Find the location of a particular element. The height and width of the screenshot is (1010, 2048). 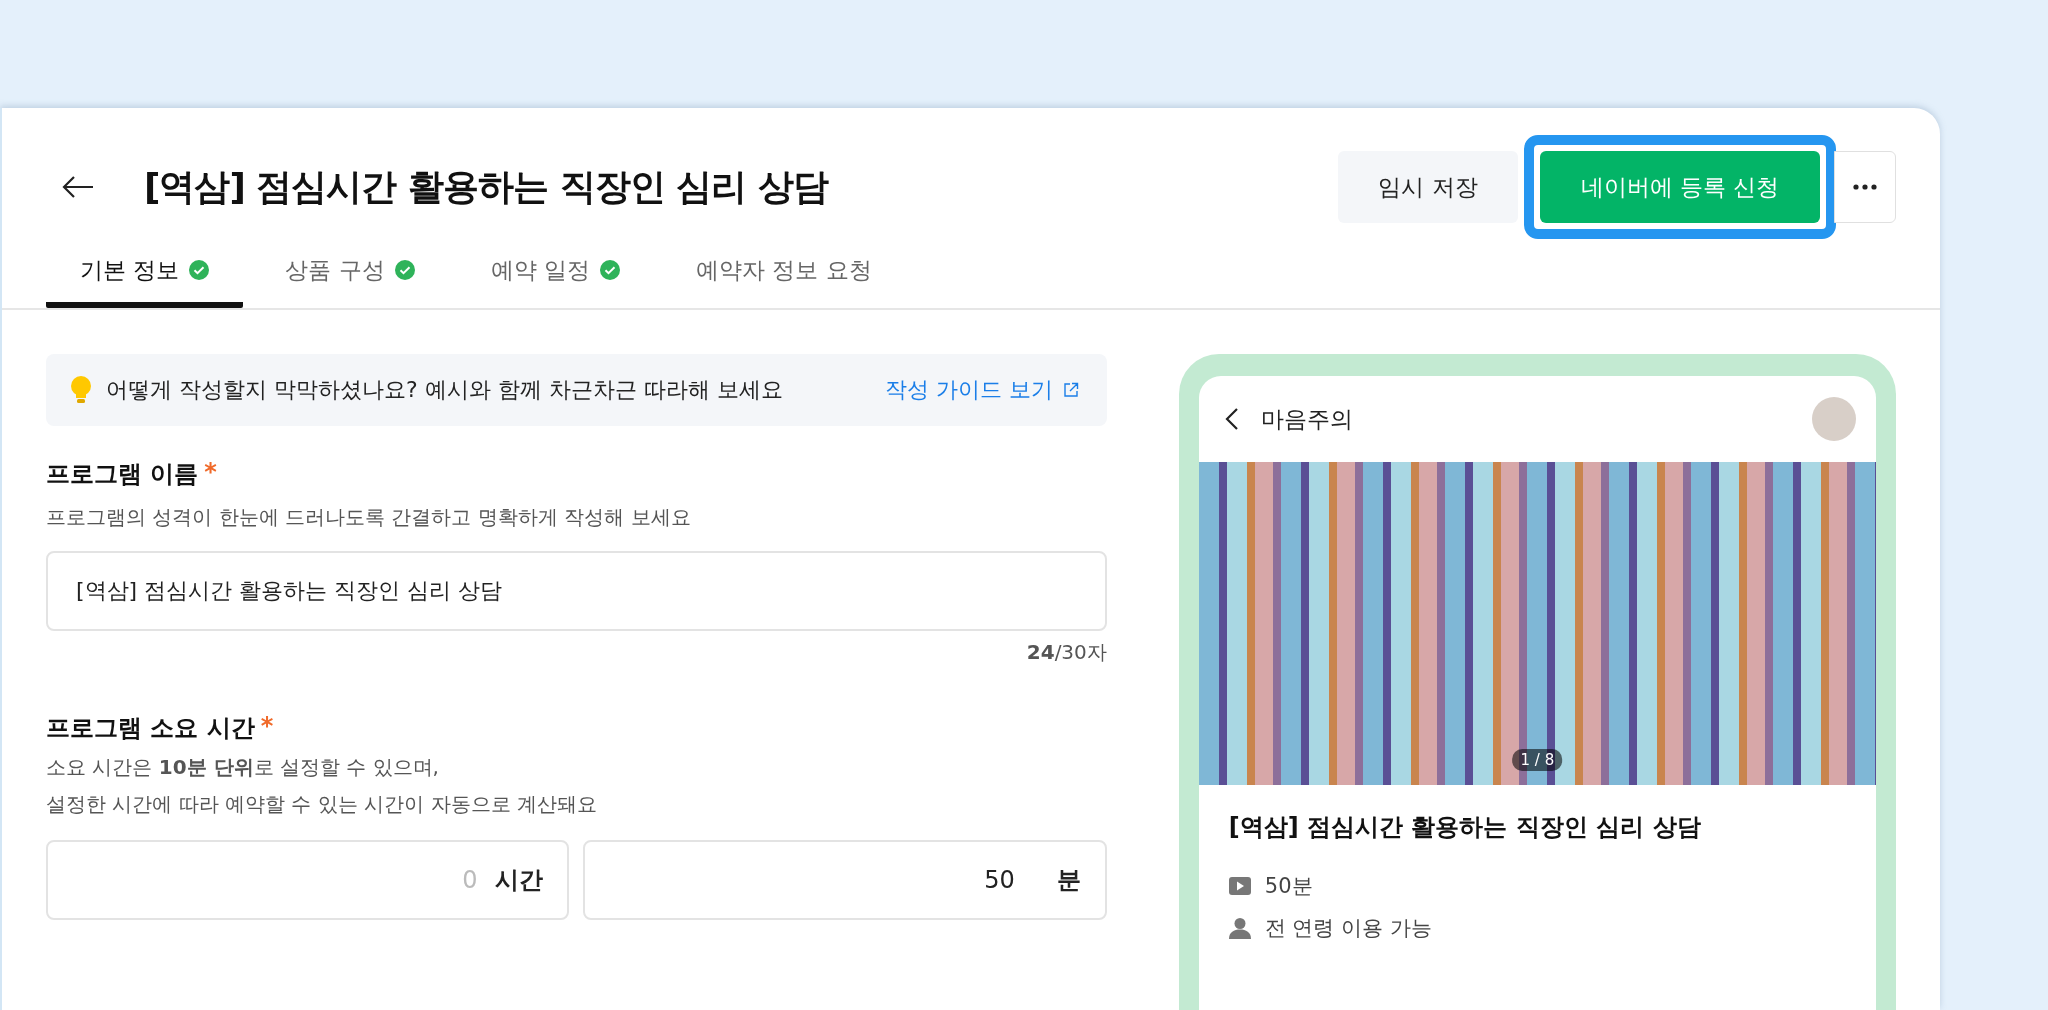

field-description: 소요 시간은 10분 단위로 설정할 수 있으며, is located at coordinates (243, 767).